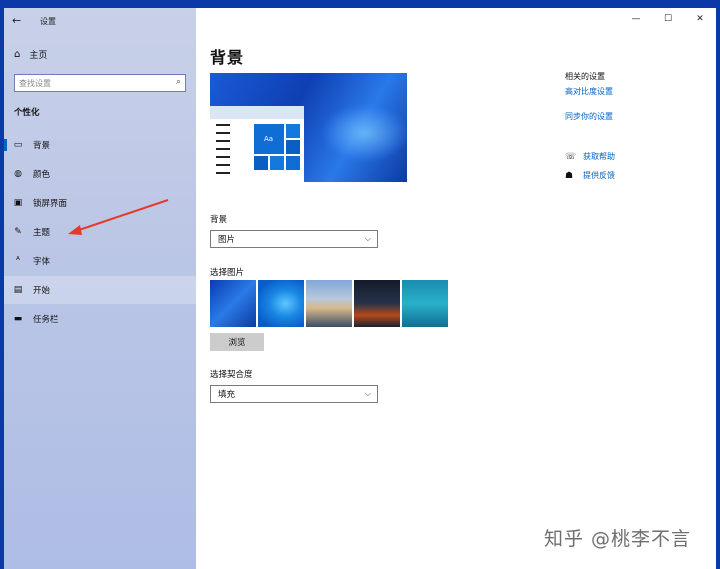  Describe the element at coordinates (94, 83) in the screenshot. I see `search-input` at that location.